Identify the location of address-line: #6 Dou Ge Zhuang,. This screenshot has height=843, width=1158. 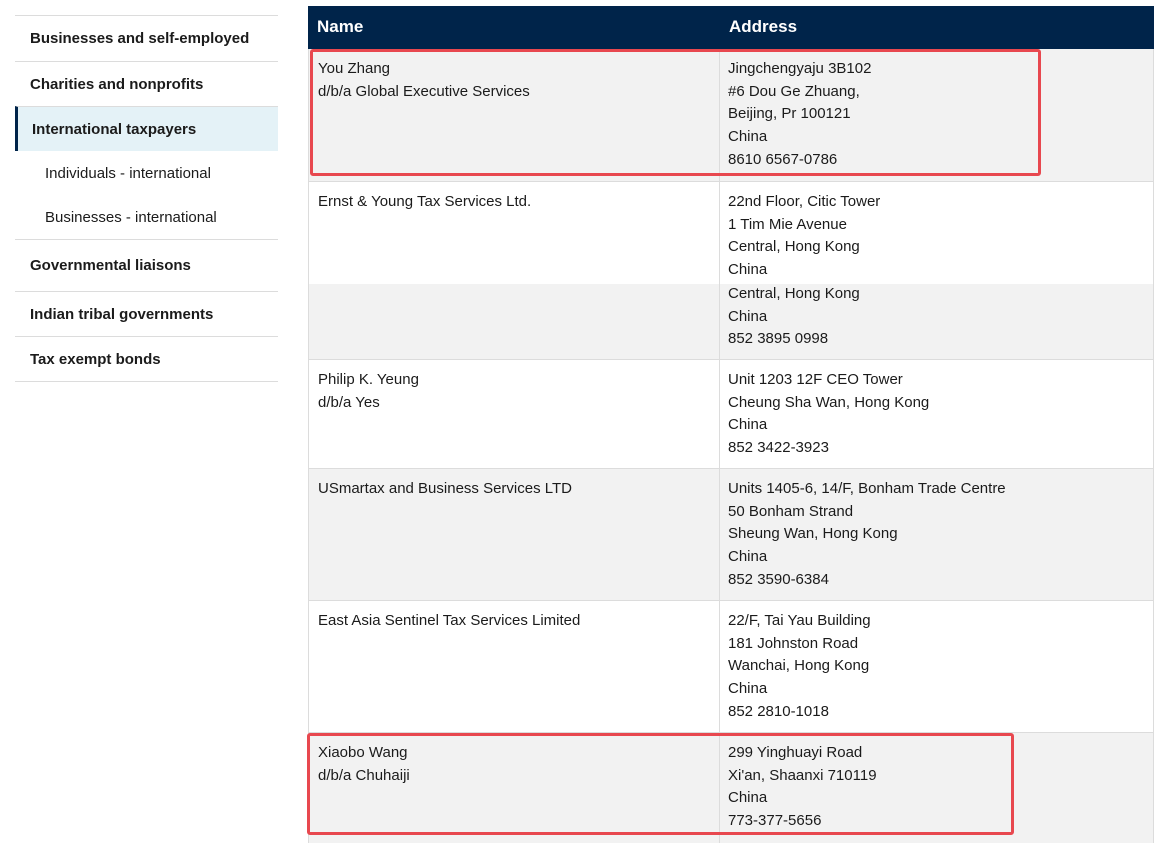
(794, 91).